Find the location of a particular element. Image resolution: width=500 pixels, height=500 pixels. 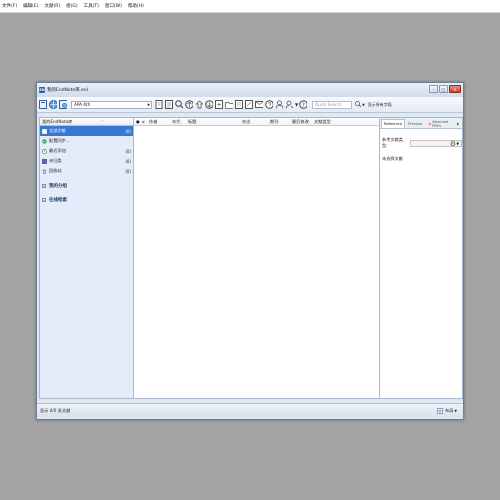

statusbar: 显示 0/0 条文献 布局 ▼ is located at coordinates (250, 410).